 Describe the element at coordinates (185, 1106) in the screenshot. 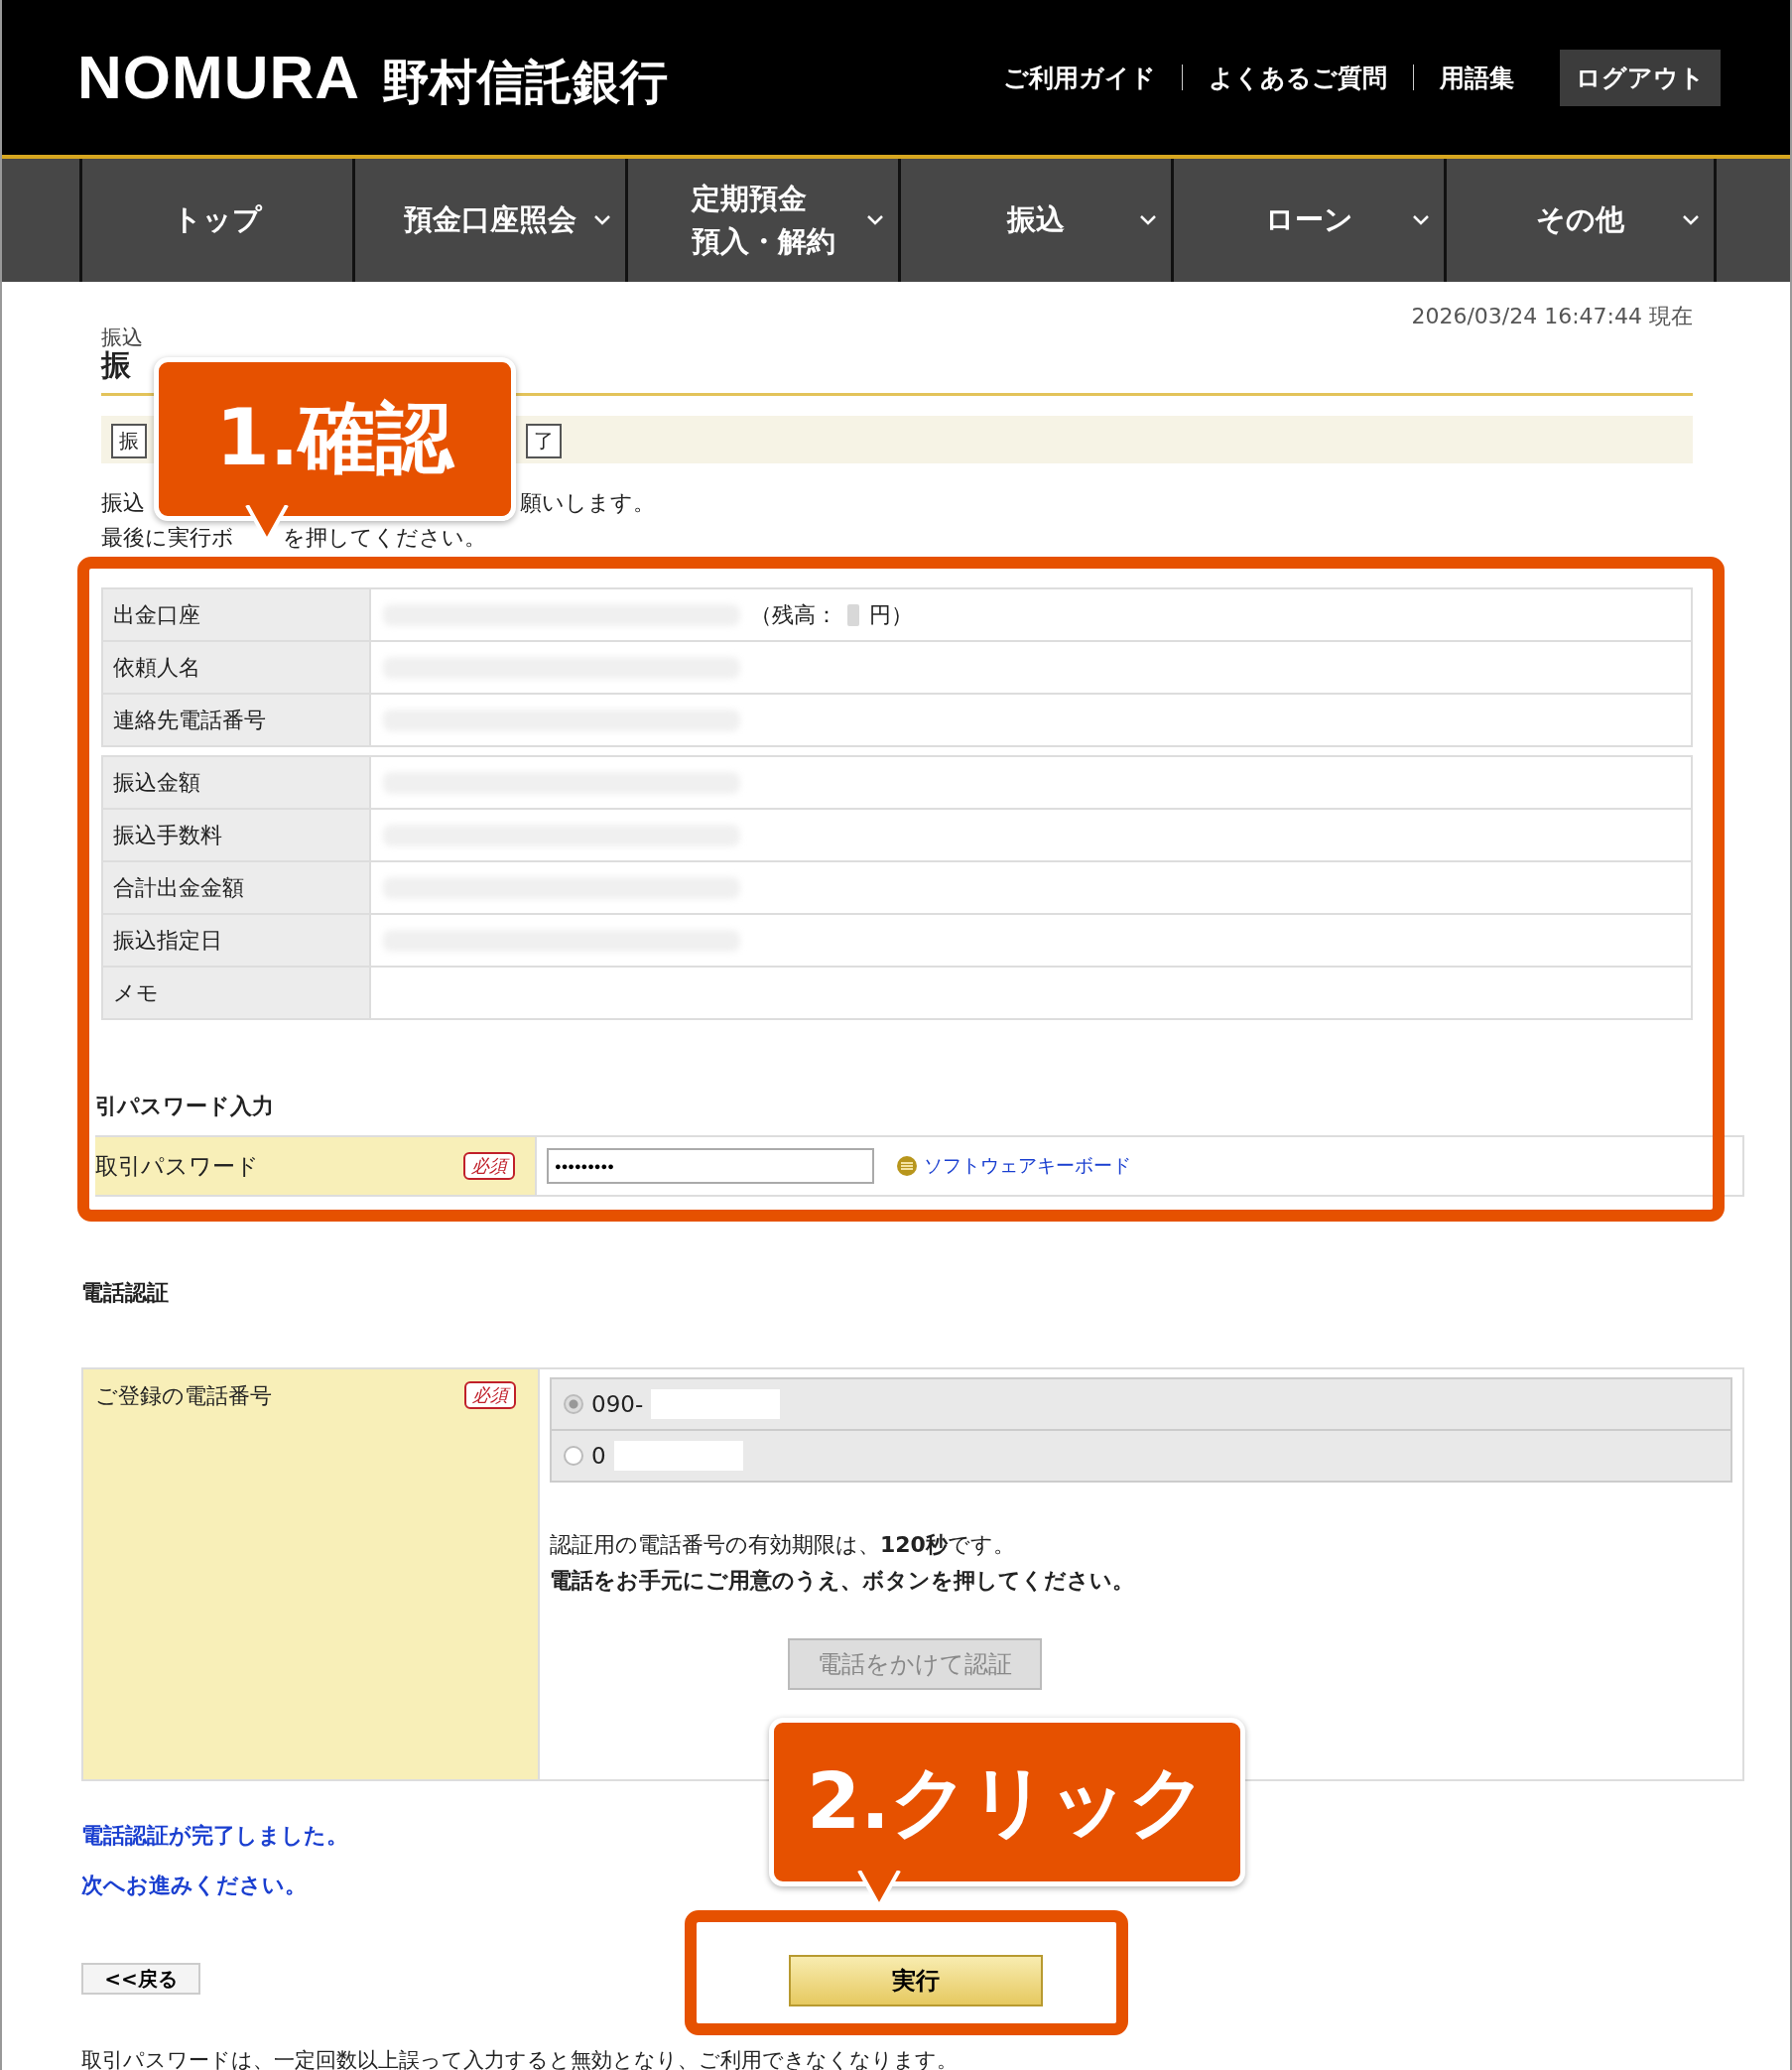

I see `section-title: 引パスワード入力` at that location.